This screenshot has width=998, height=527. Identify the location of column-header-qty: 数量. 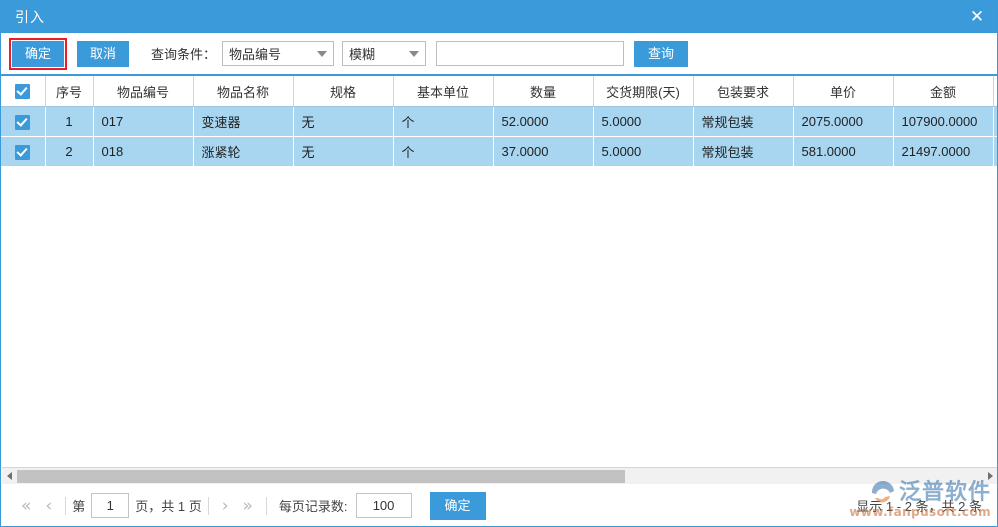
(543, 91).